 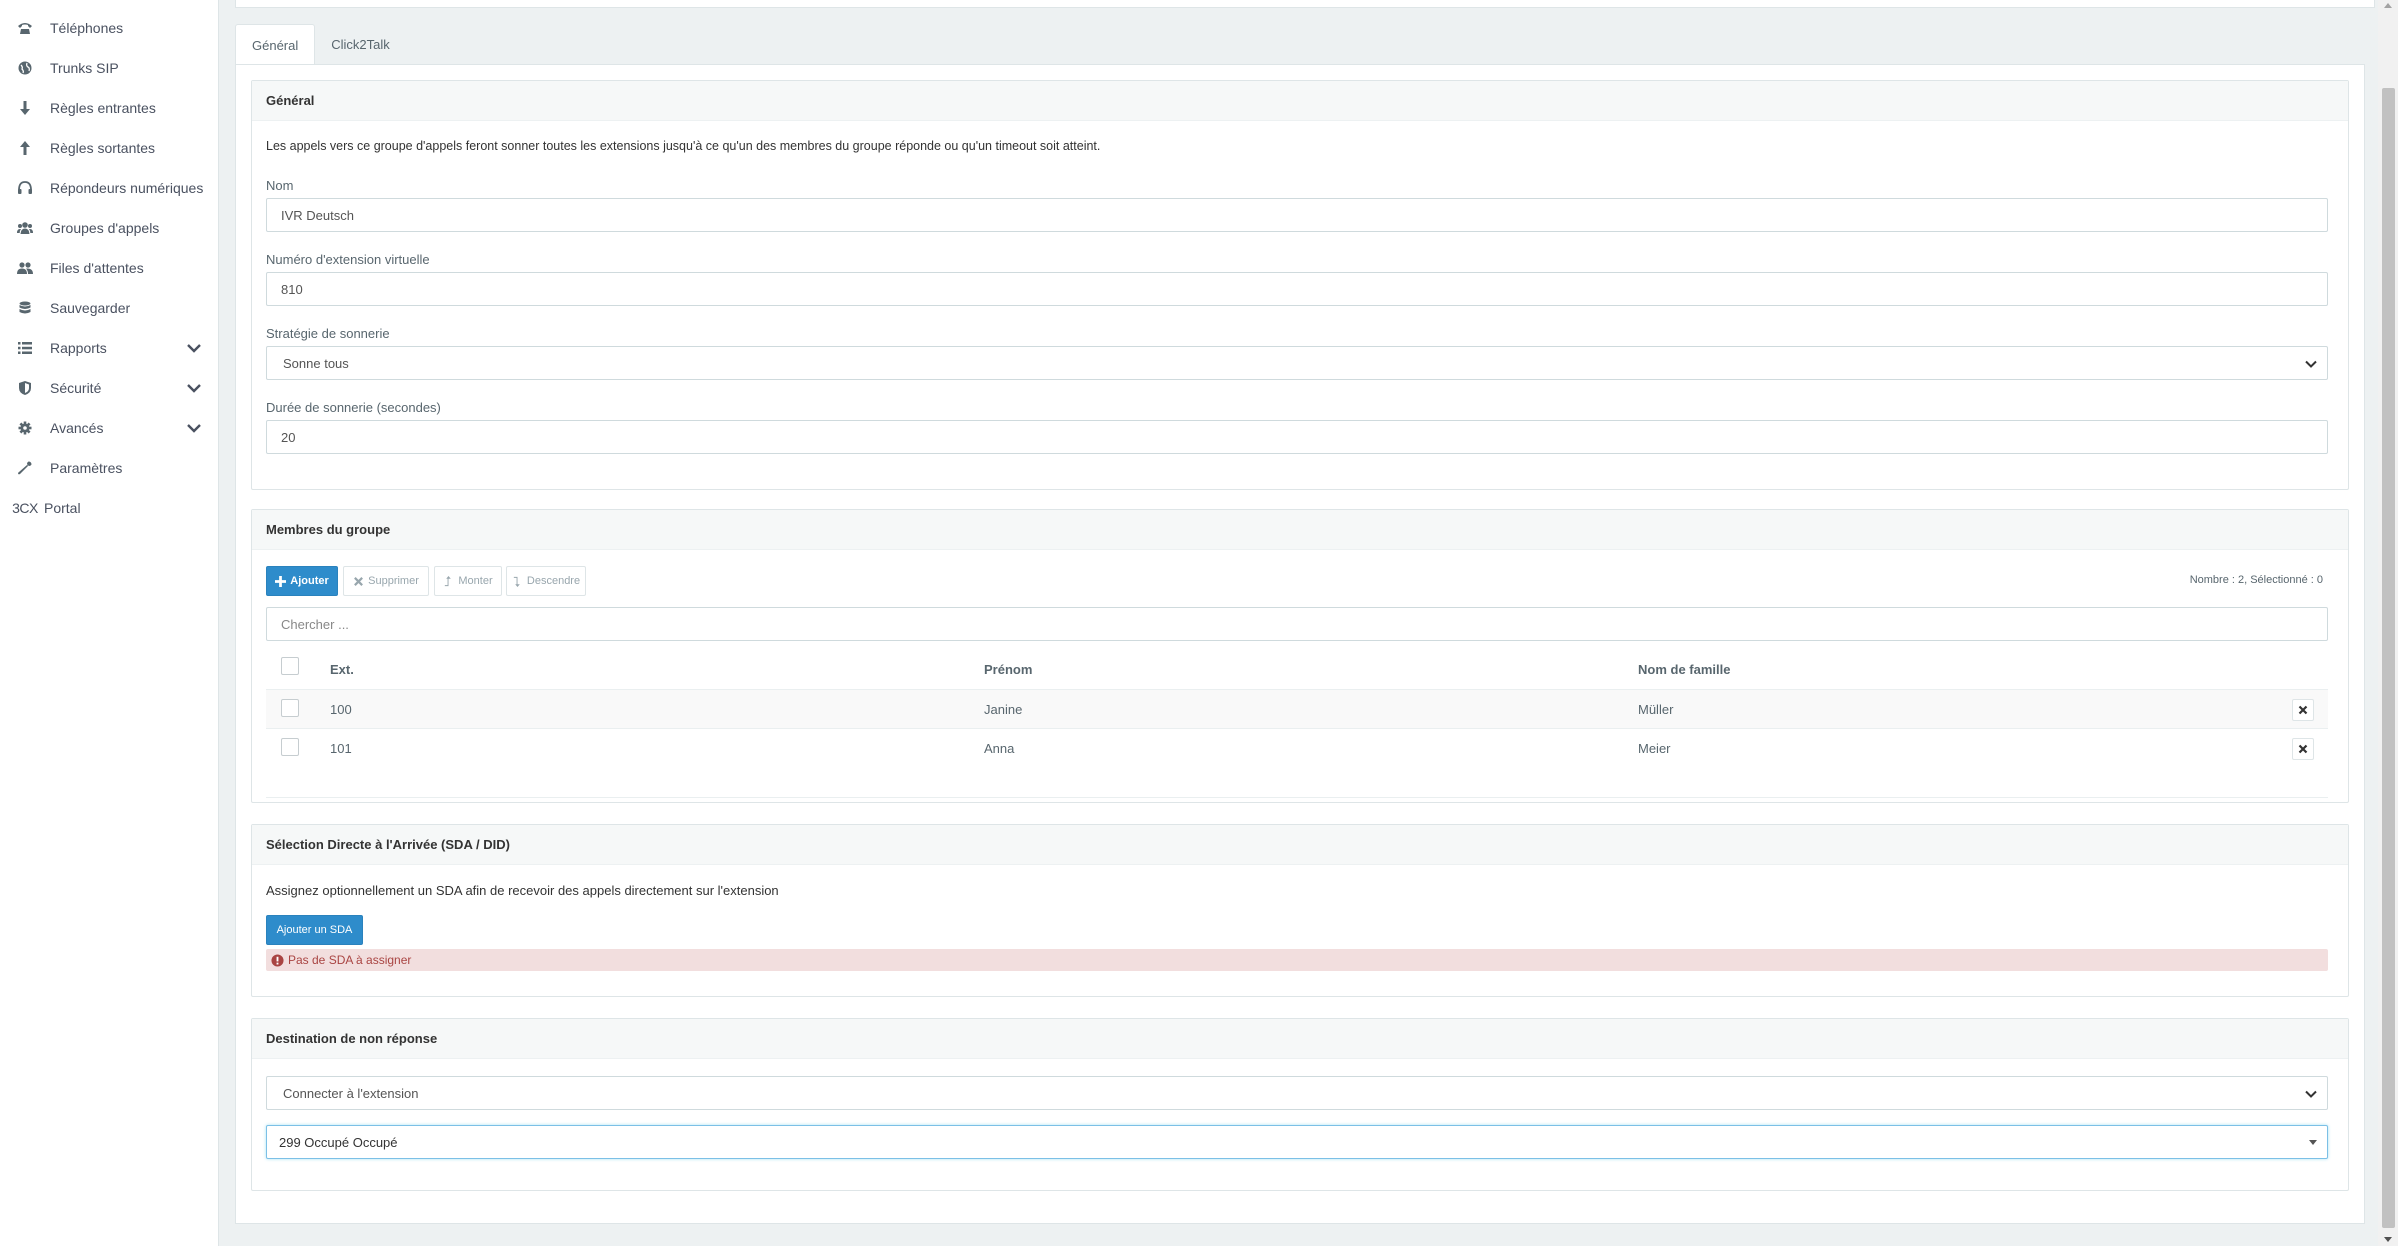 I want to click on logo-text: 3CX, so click(x=25, y=508).